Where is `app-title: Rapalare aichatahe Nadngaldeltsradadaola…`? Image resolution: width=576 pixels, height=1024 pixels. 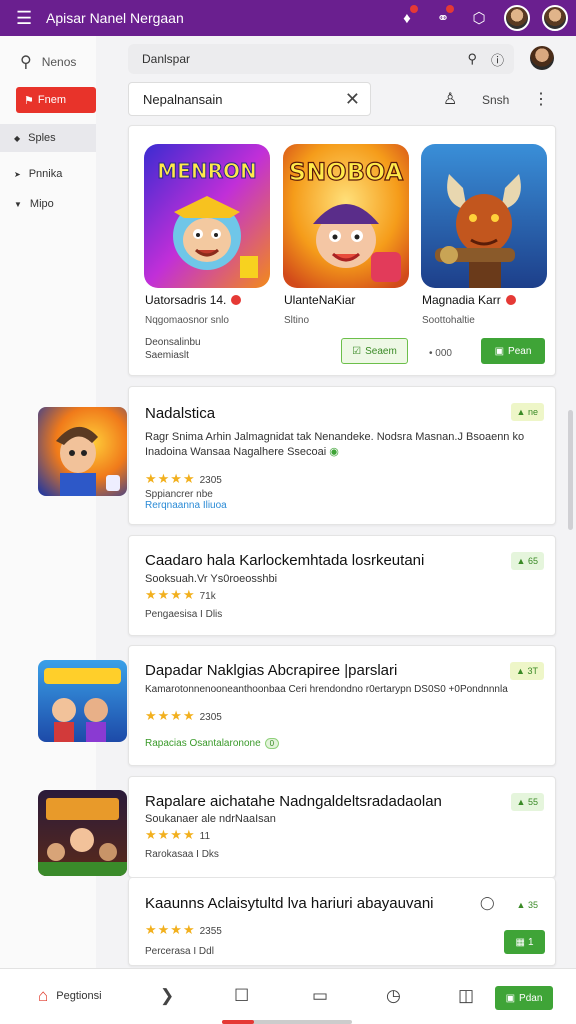
app-title: Rapalare aichatahe Nadngaldeltsradadaola… is located at coordinates (293, 801).